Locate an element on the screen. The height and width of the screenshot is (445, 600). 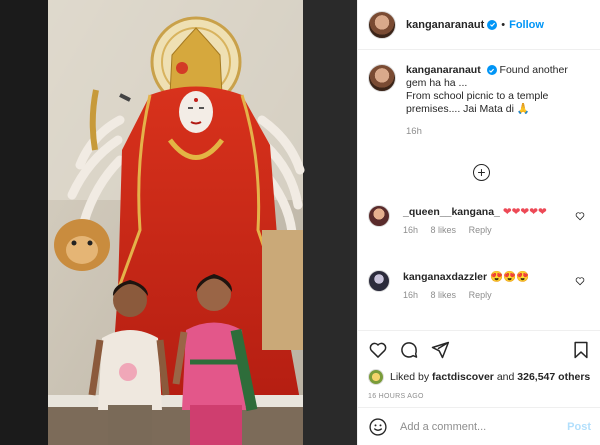
plus-circle-icon: + is located at coordinates (481, 172).